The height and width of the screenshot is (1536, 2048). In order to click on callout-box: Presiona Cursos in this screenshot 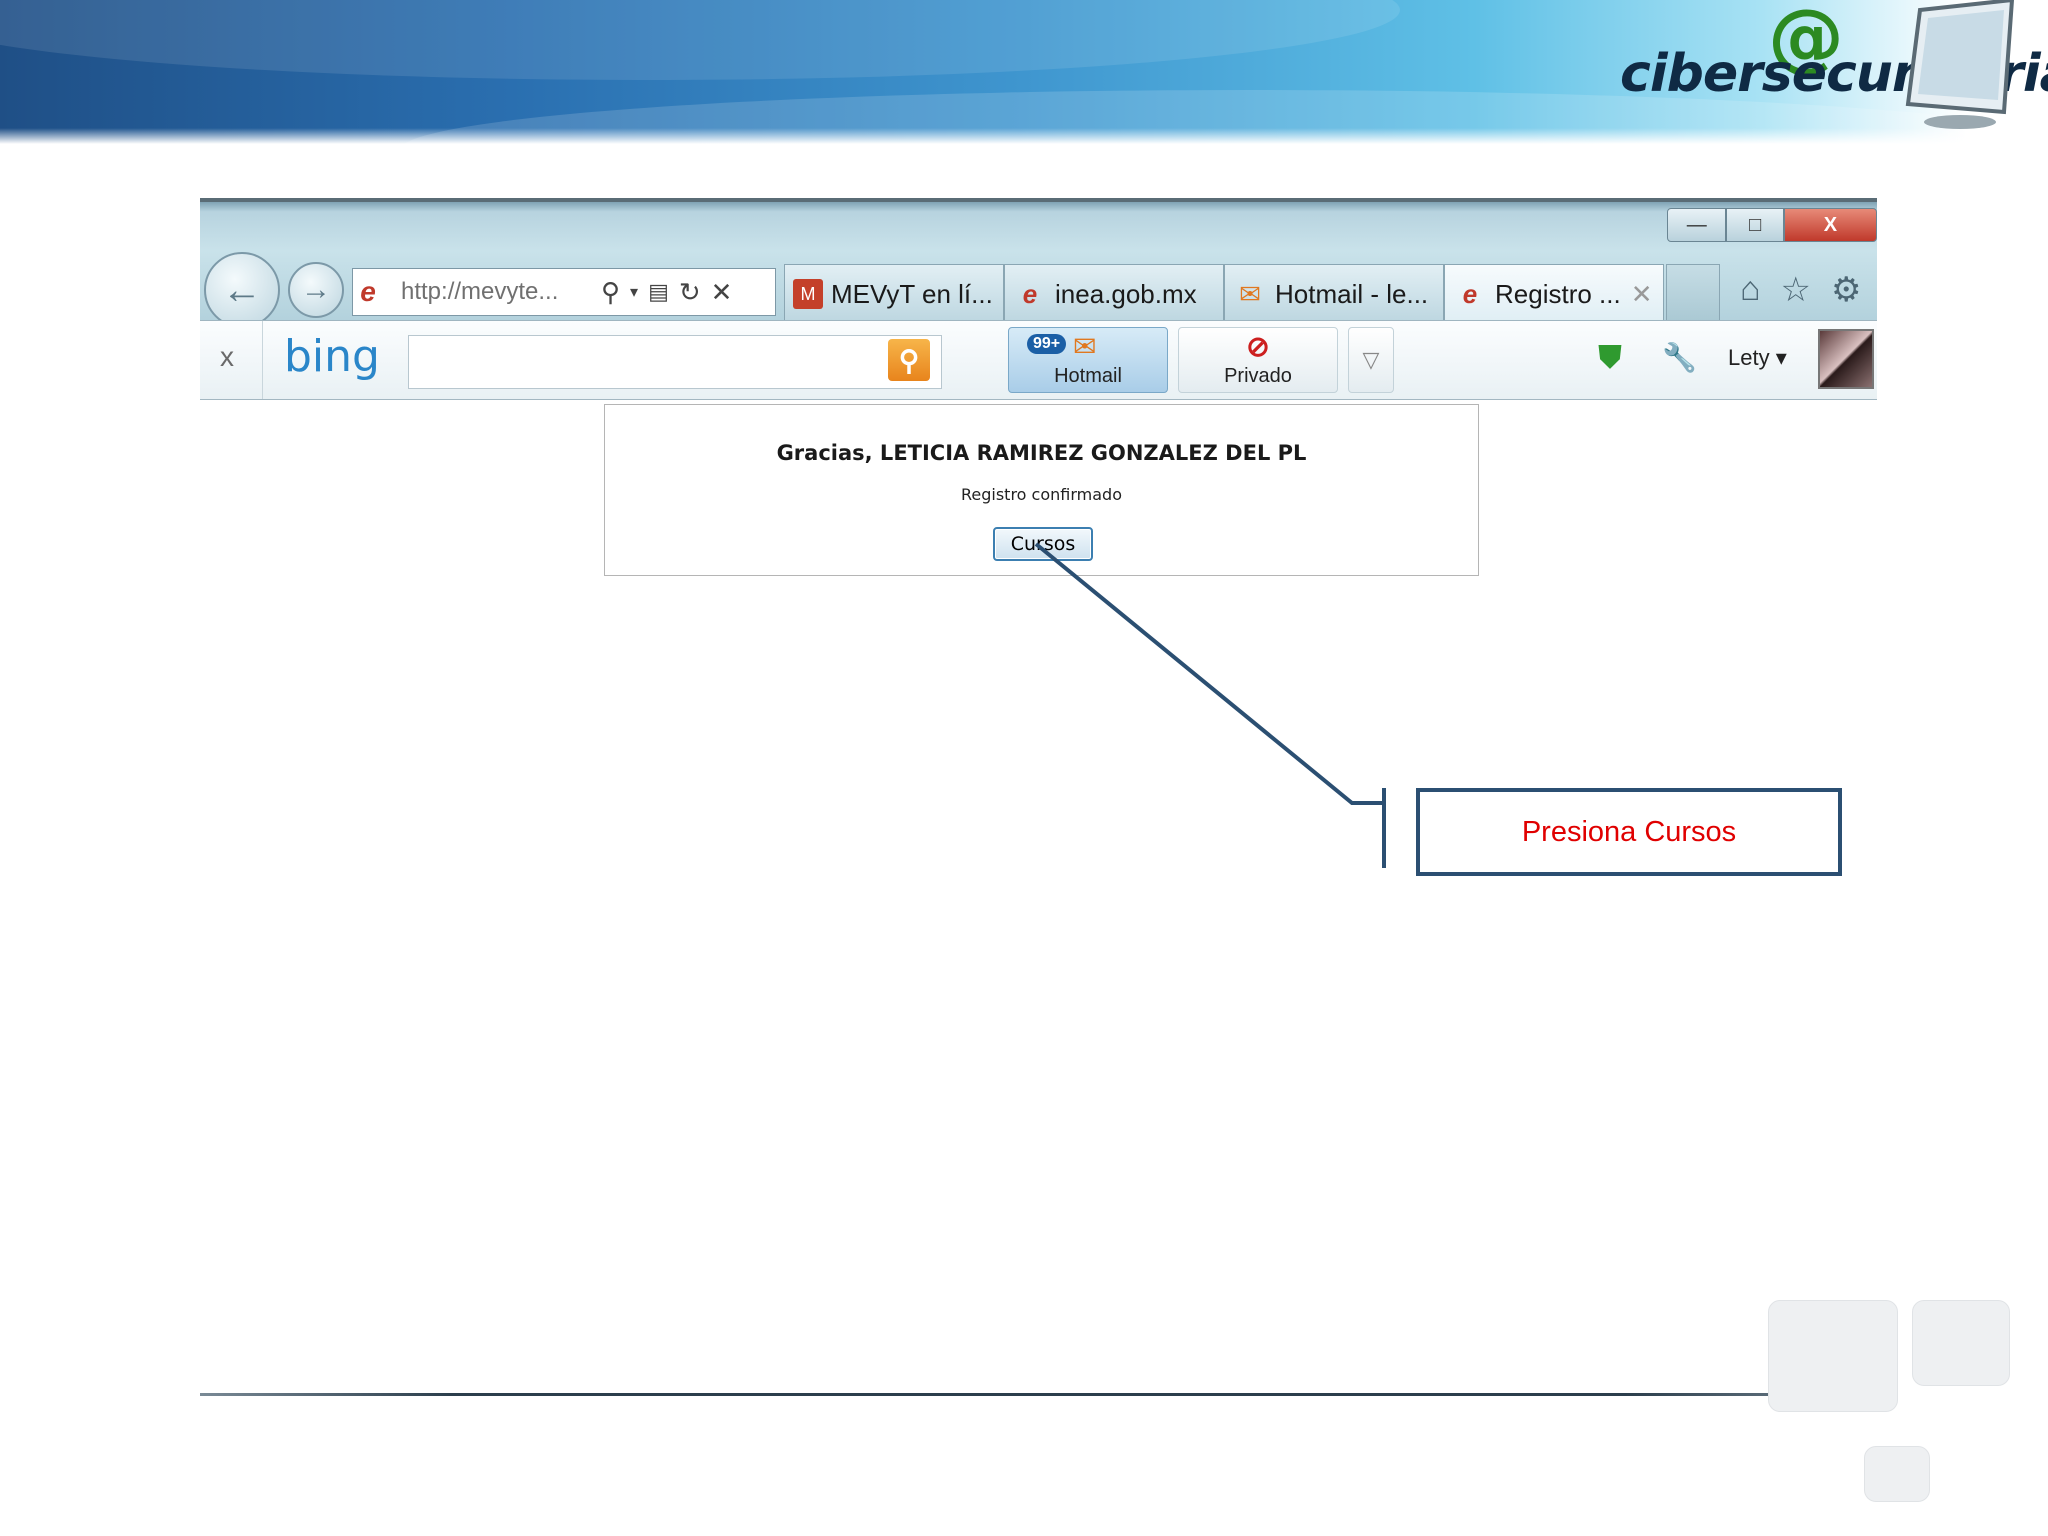, I will do `click(1629, 832)`.